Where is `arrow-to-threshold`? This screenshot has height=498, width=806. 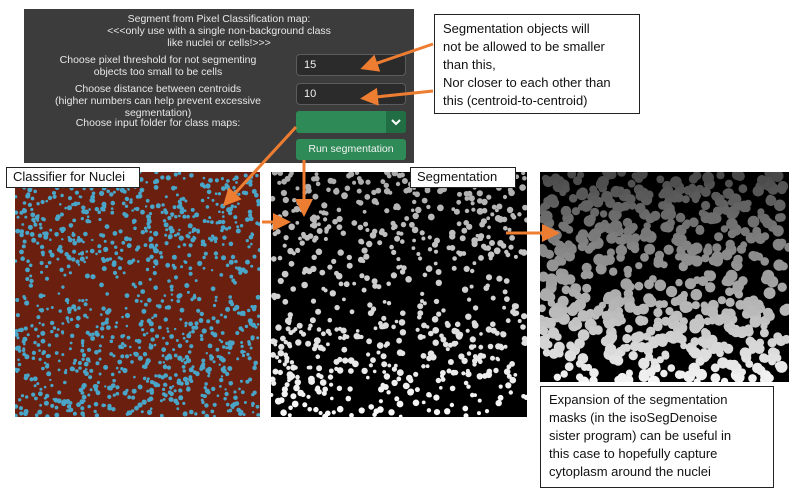
arrow-to-threshold is located at coordinates (397, 57).